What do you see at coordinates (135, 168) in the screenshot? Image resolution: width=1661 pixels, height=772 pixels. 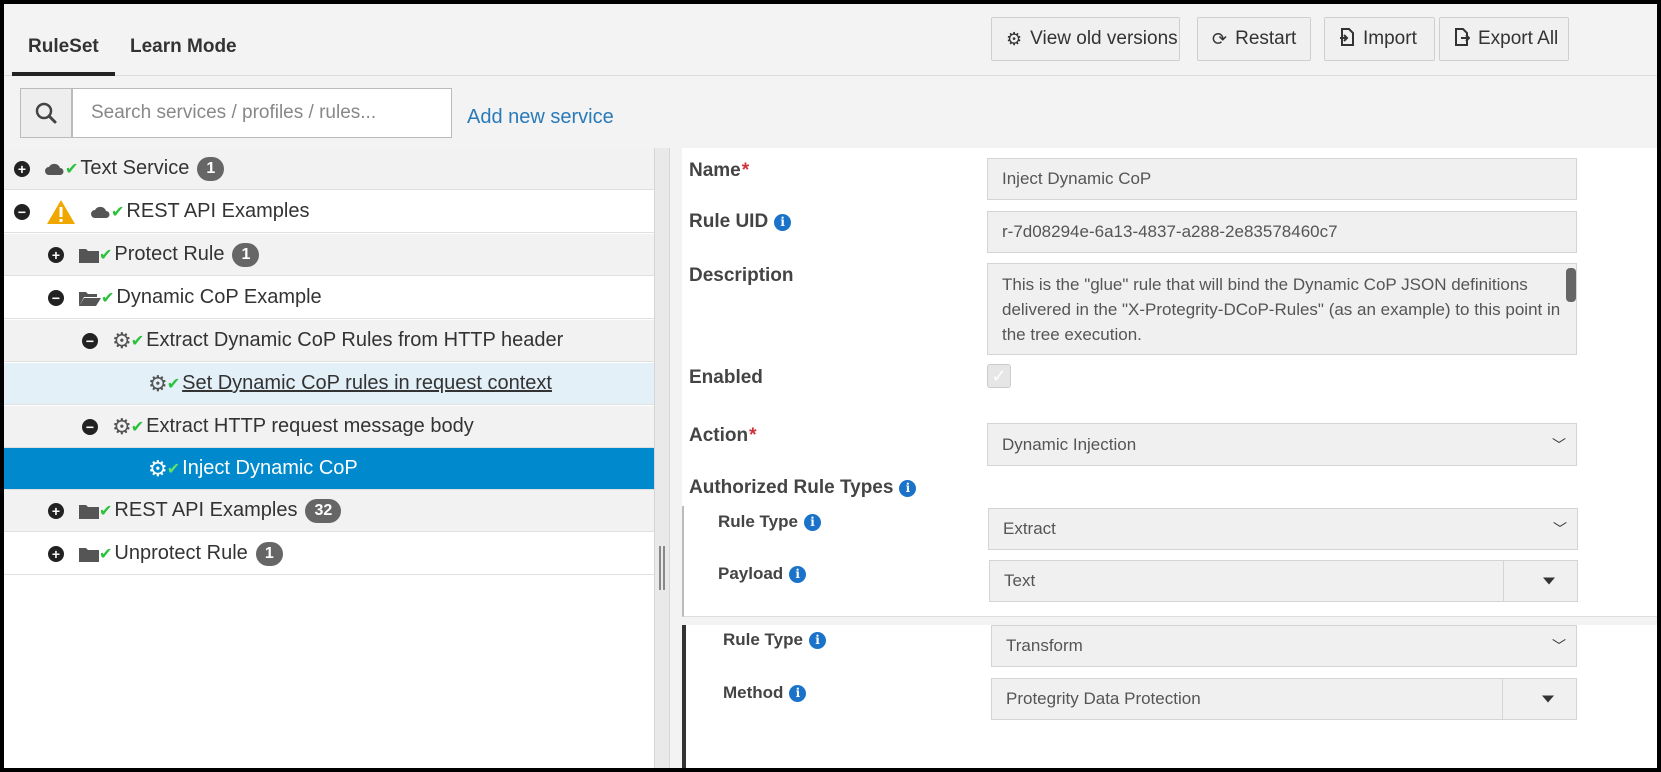 I see `tree-label: Text Service` at bounding box center [135, 168].